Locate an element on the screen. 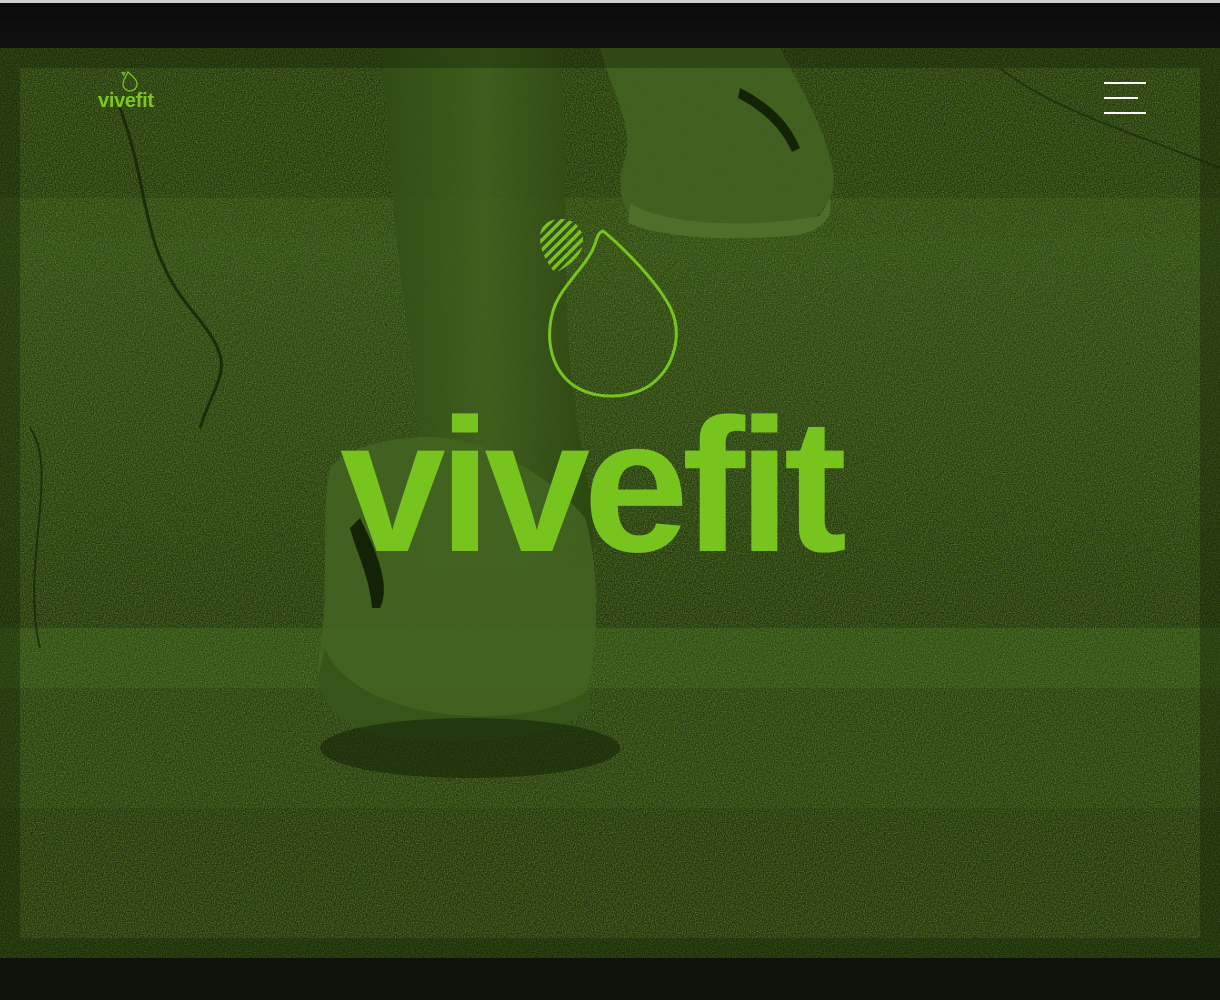 The image size is (1220, 1000). browser-top-strip is located at coordinates (610, 24).